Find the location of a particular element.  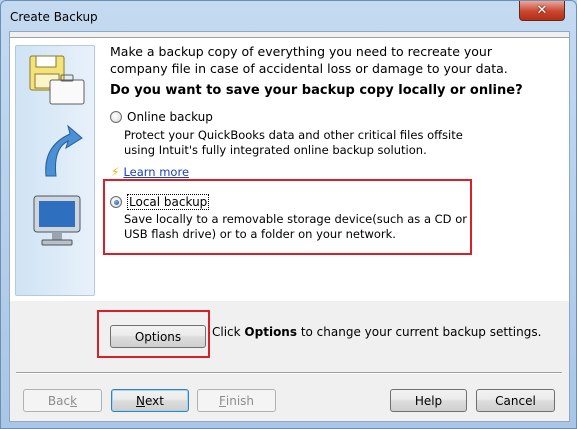

finish-button: Finish is located at coordinates (236, 400).